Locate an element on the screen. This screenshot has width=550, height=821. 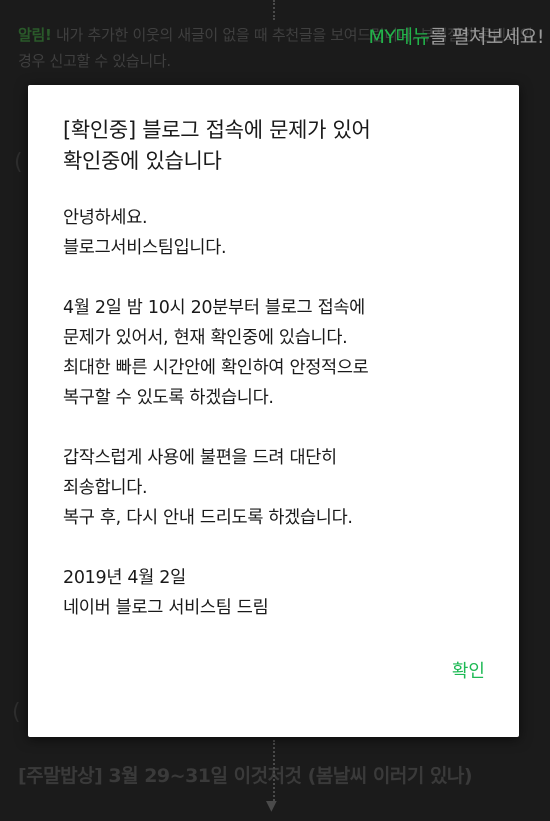
dialog-title-line: 확인중에 있습니다 is located at coordinates (142, 161).